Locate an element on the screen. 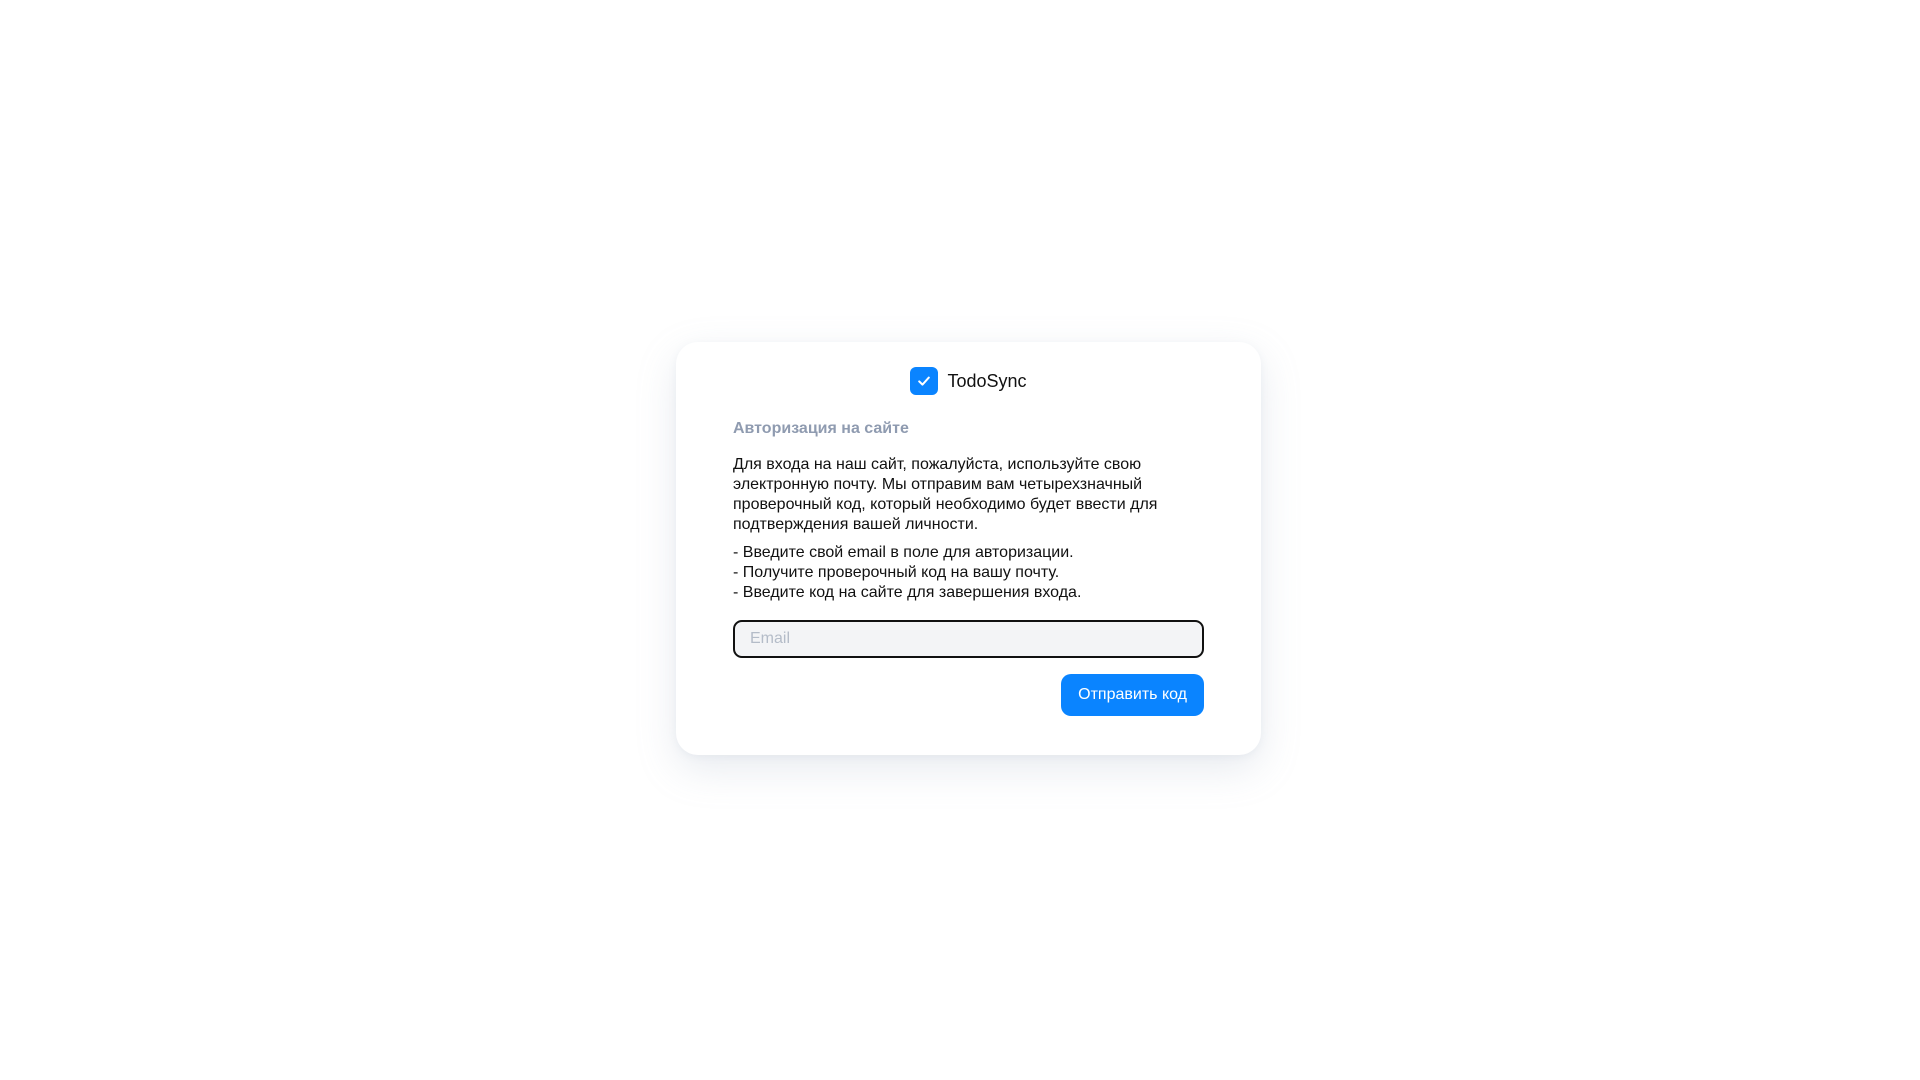 Image resolution: width=1920 pixels, height=1080 pixels. check-icon is located at coordinates (924, 381).